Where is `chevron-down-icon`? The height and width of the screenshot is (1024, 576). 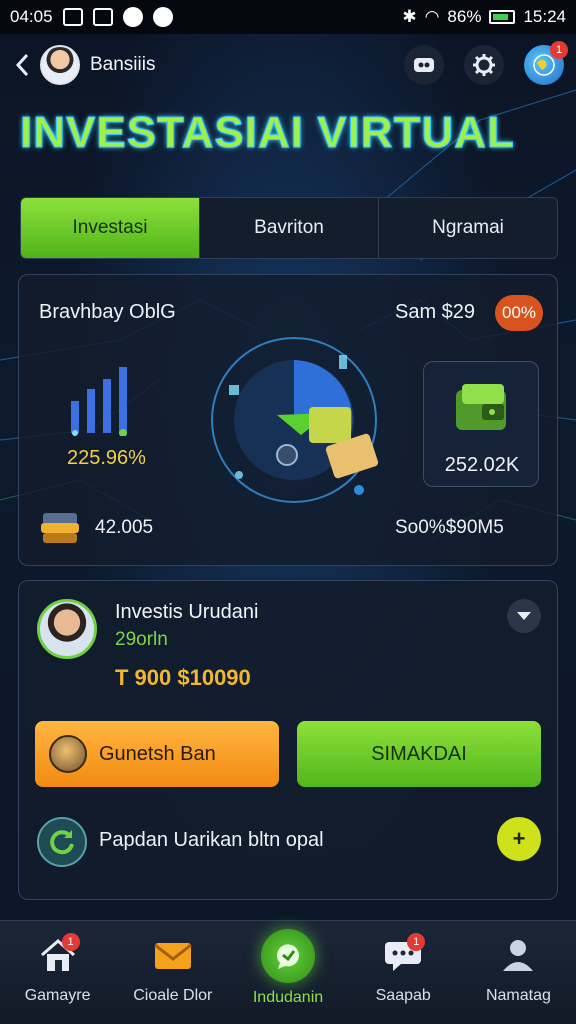 chevron-down-icon is located at coordinates (524, 616).